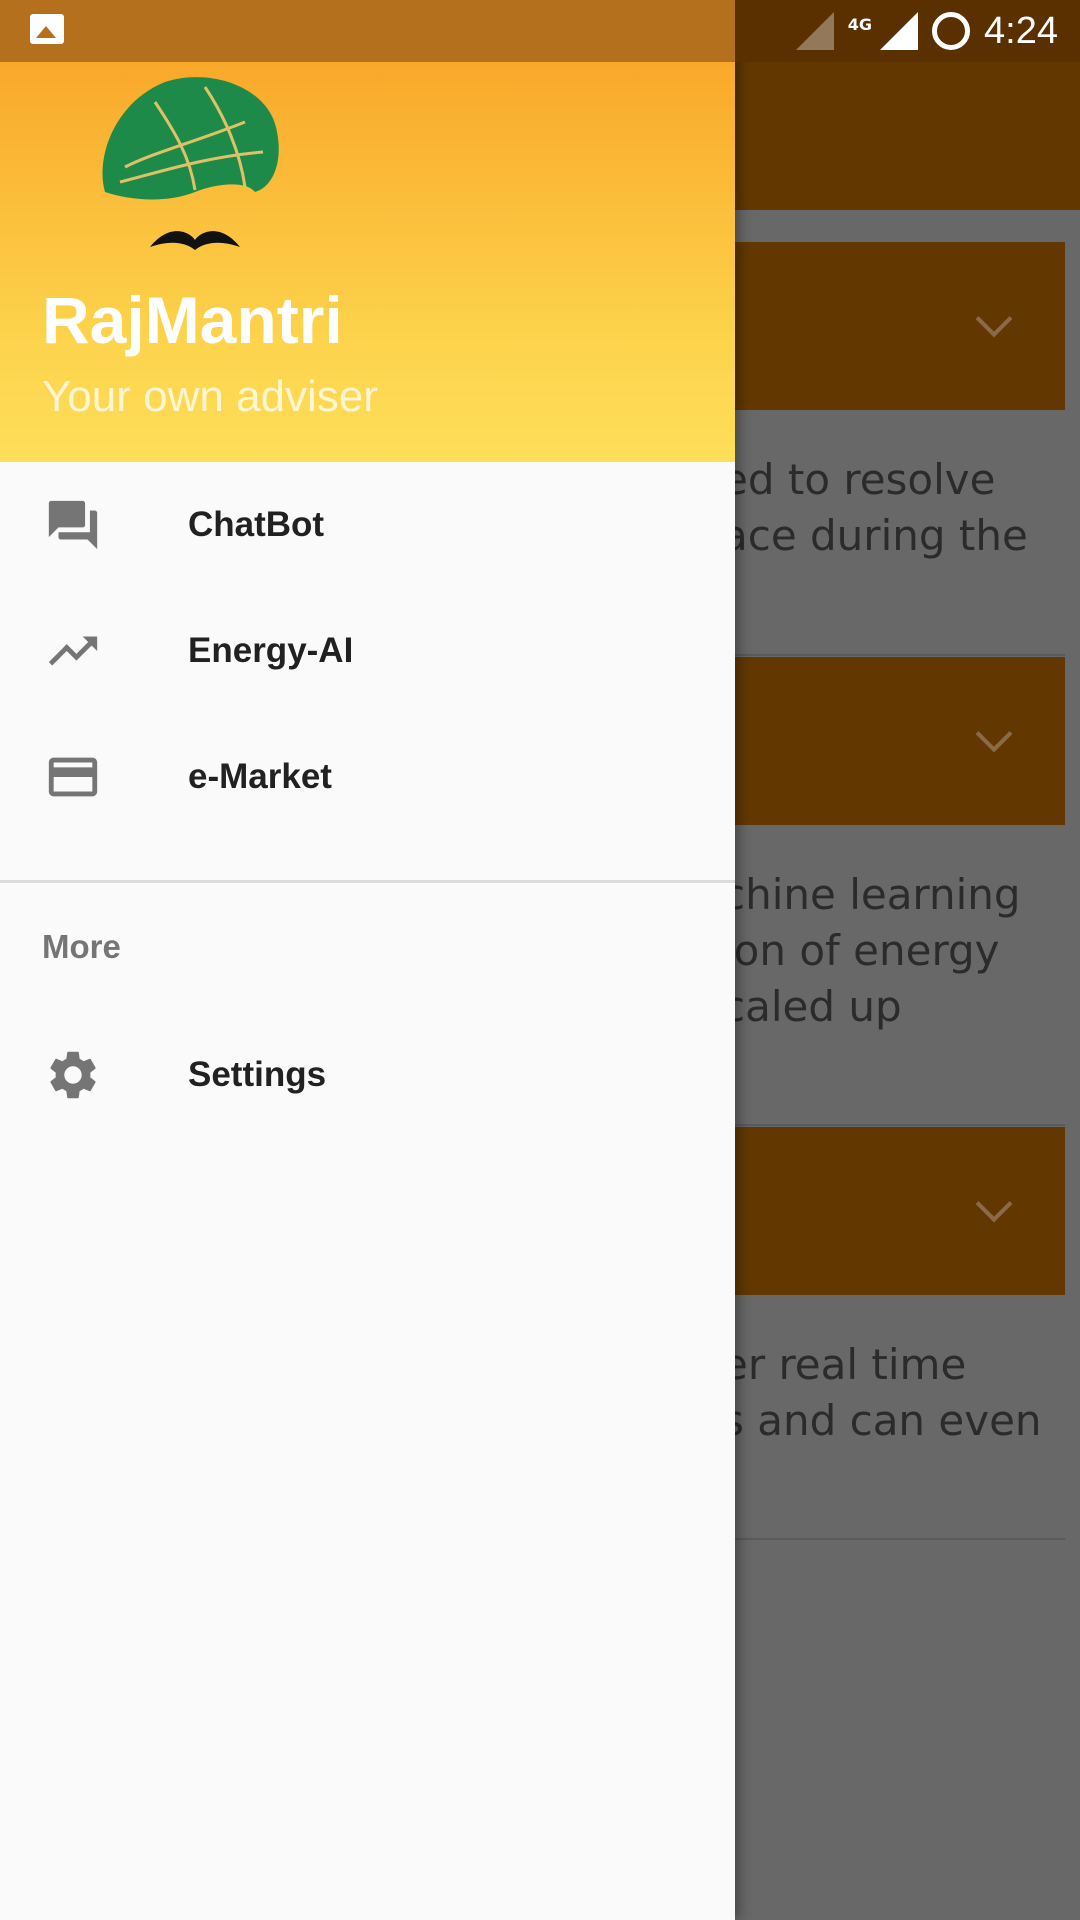 Image resolution: width=1080 pixels, height=1920 pixels. Describe the element at coordinates (875, 507) in the screenshot. I see `card-1-text: ed to resolve ace during the` at that location.